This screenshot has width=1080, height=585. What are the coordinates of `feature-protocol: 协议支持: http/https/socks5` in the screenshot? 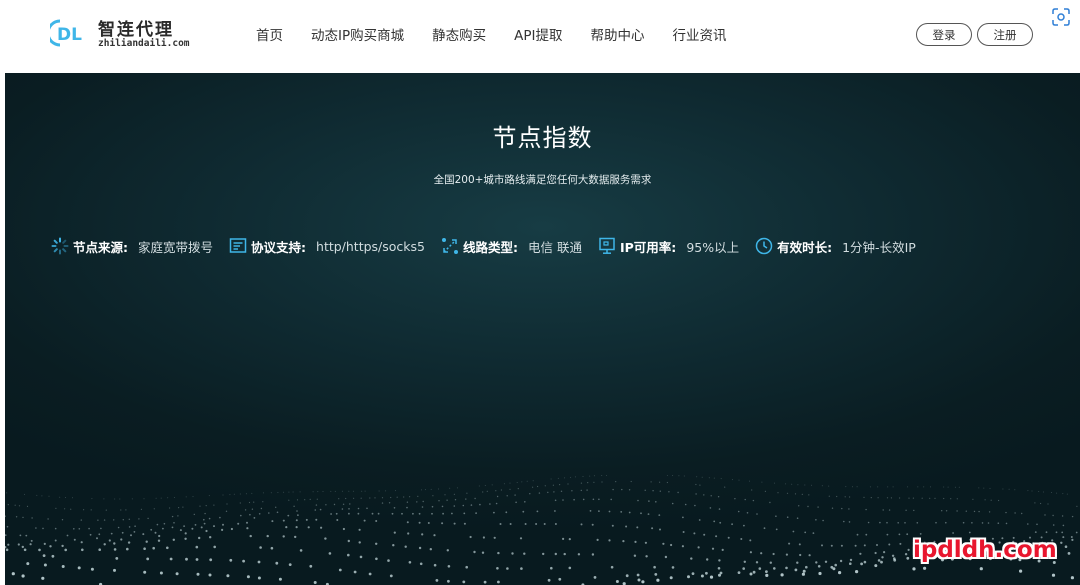 It's located at (327, 246).